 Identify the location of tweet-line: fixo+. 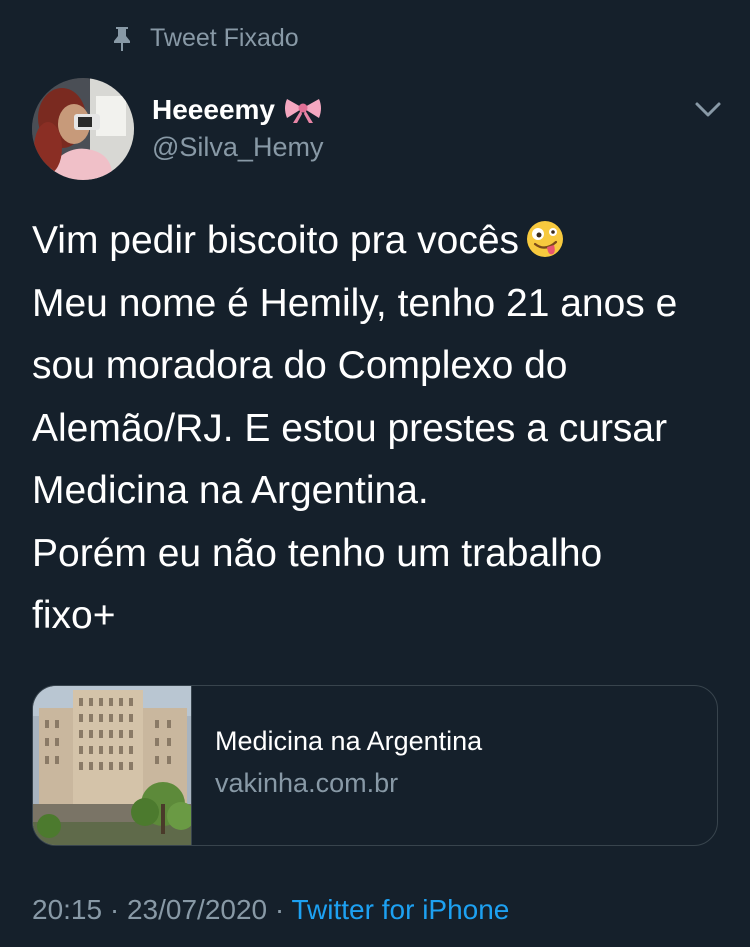
(74, 615).